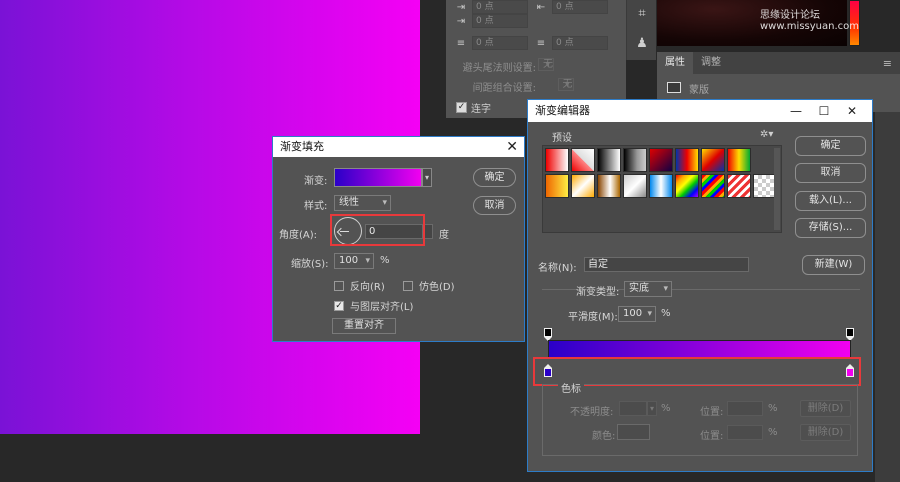 The width and height of the screenshot is (900, 482). What do you see at coordinates (809, 21) in the screenshot?
I see `watermark: 思缘设计论坛 www.missyuan.com` at bounding box center [809, 21].